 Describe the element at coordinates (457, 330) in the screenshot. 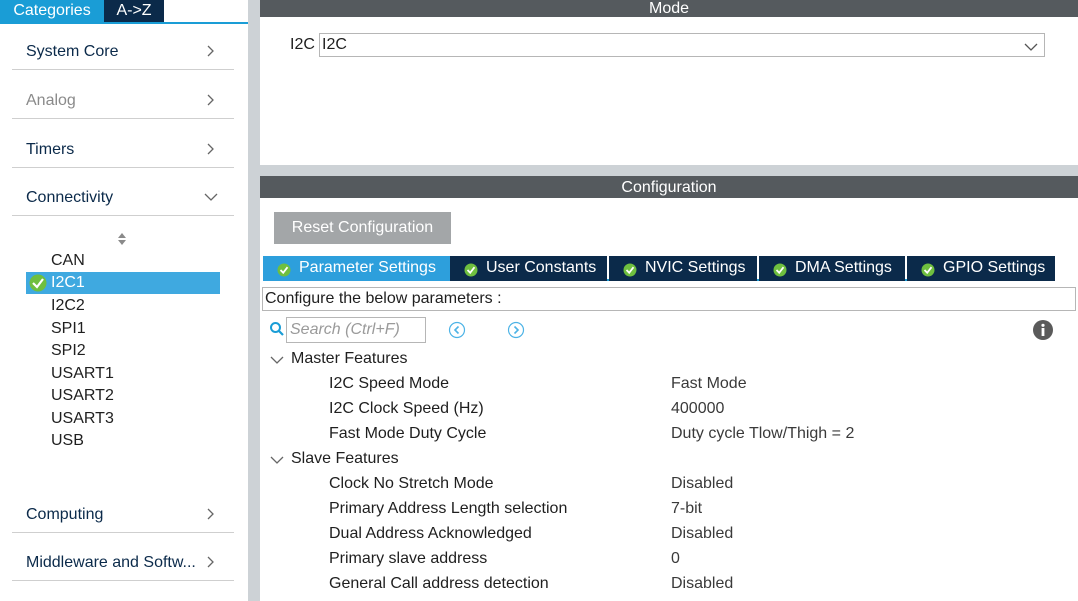

I see `arrow-left-circle-icon` at that location.